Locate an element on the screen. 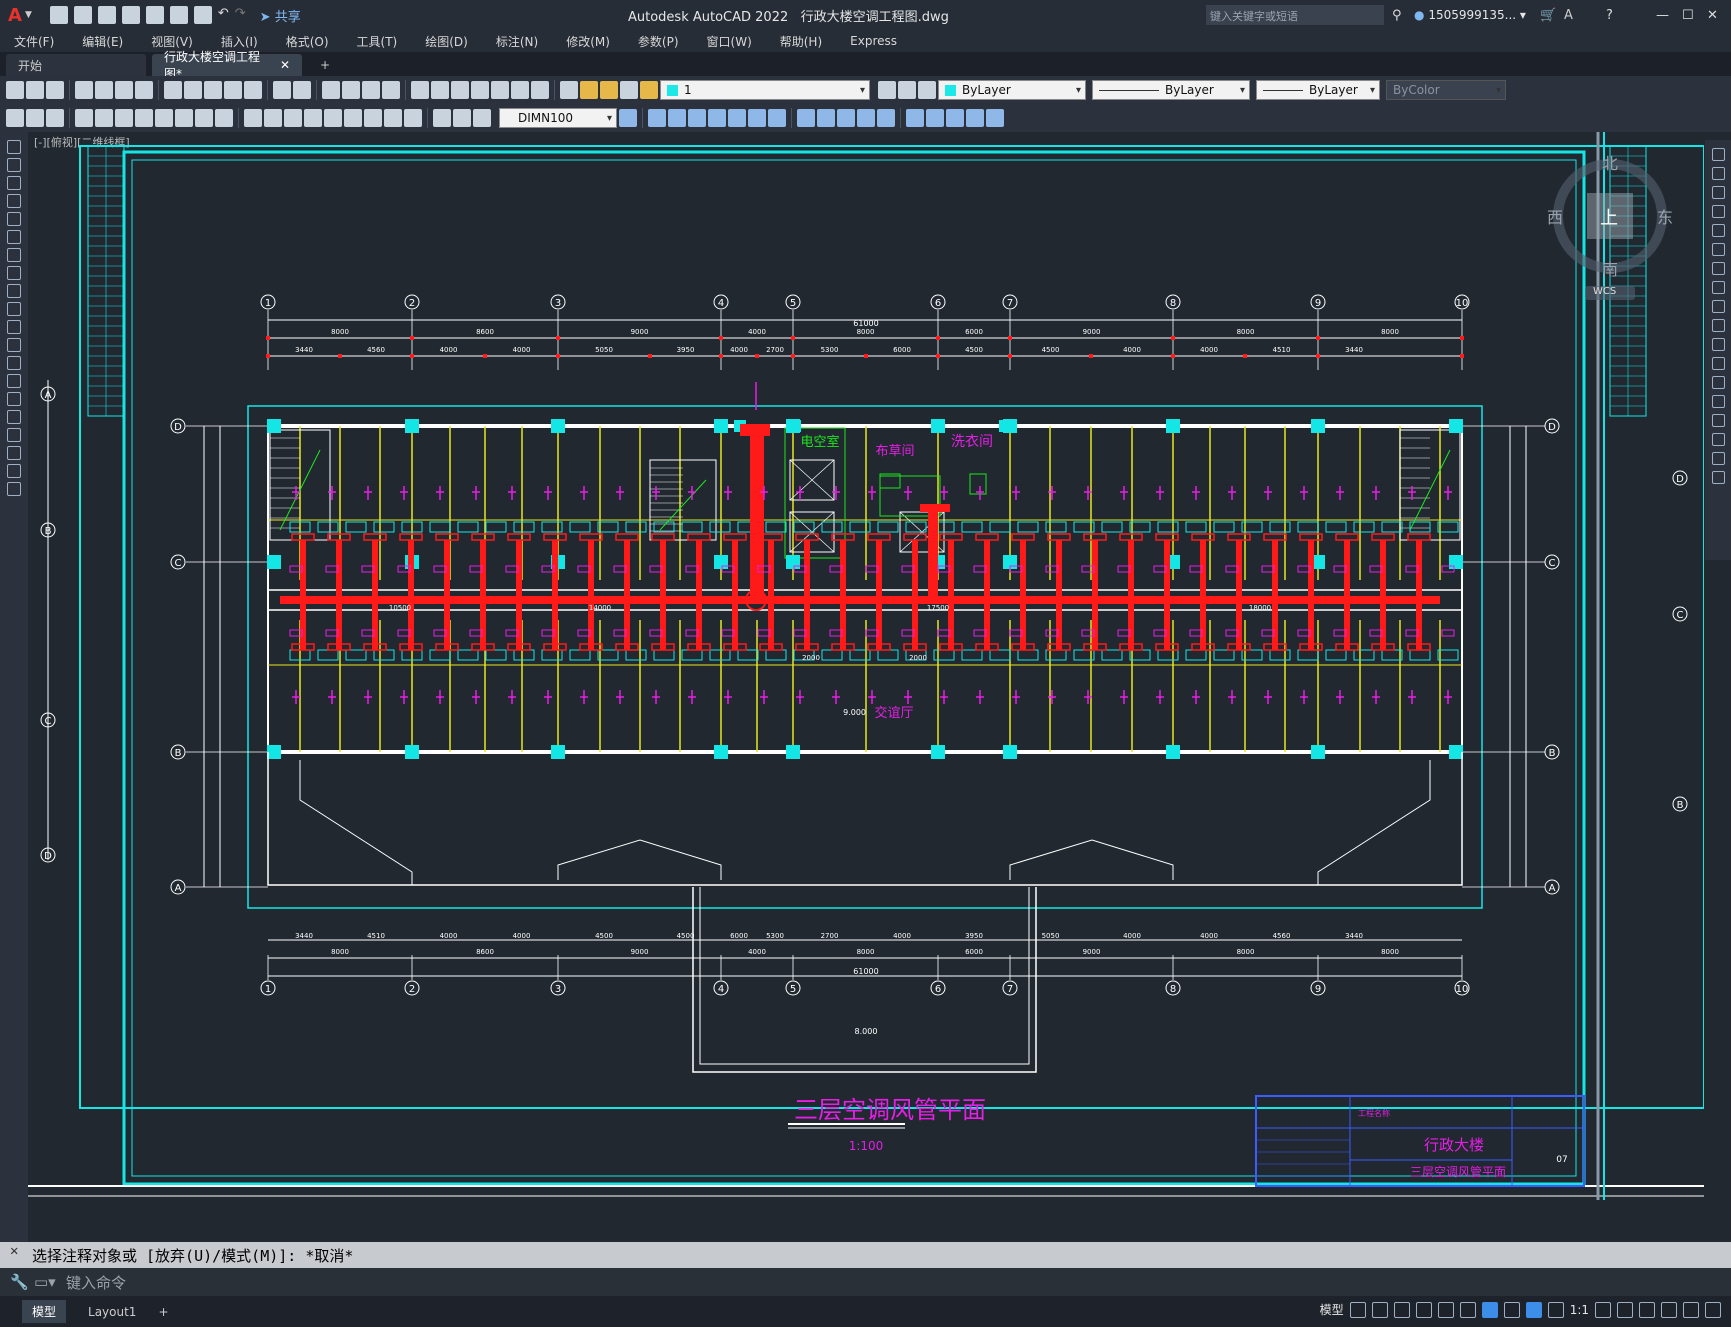 This screenshot has width=1731, height=1327. zoom-previous-icon is located at coordinates (391, 90).